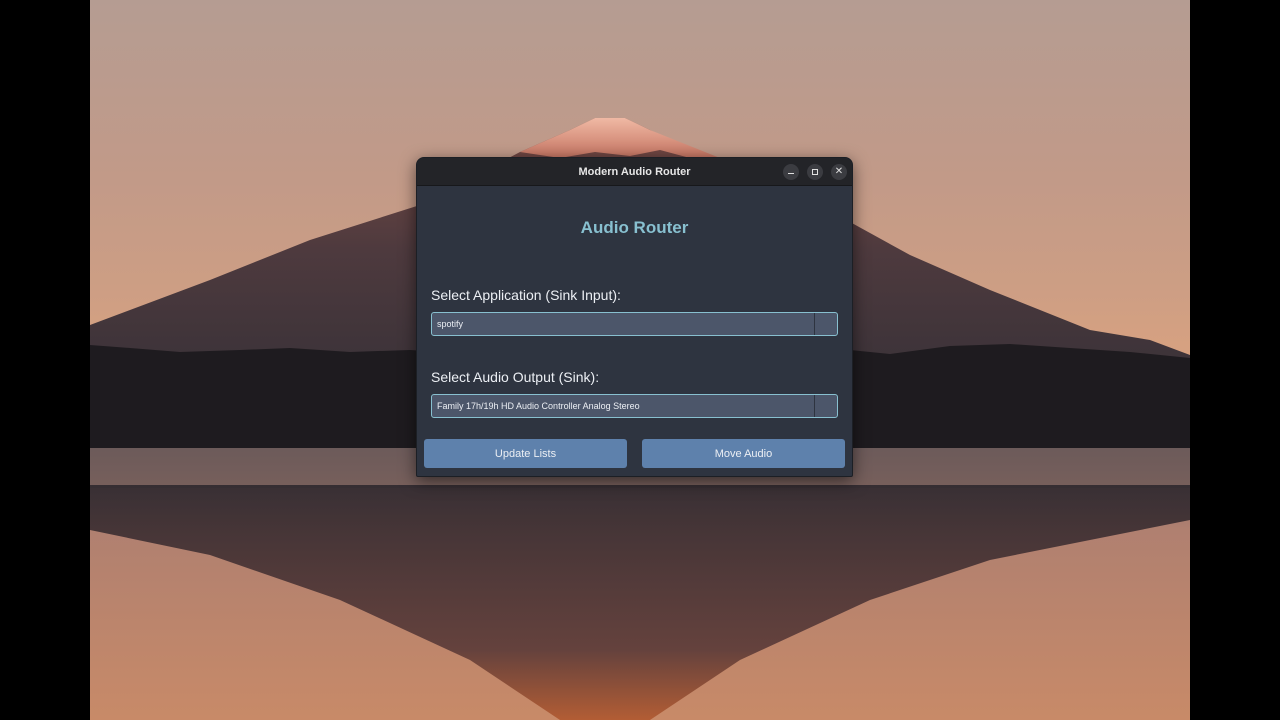  I want to click on close-icon: ✕, so click(839, 171).